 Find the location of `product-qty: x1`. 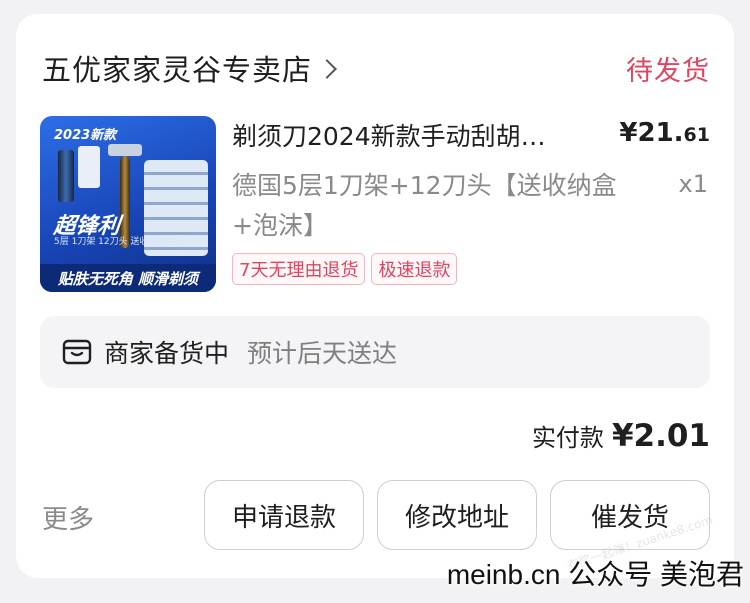

product-qty: x1 is located at coordinates (693, 184).